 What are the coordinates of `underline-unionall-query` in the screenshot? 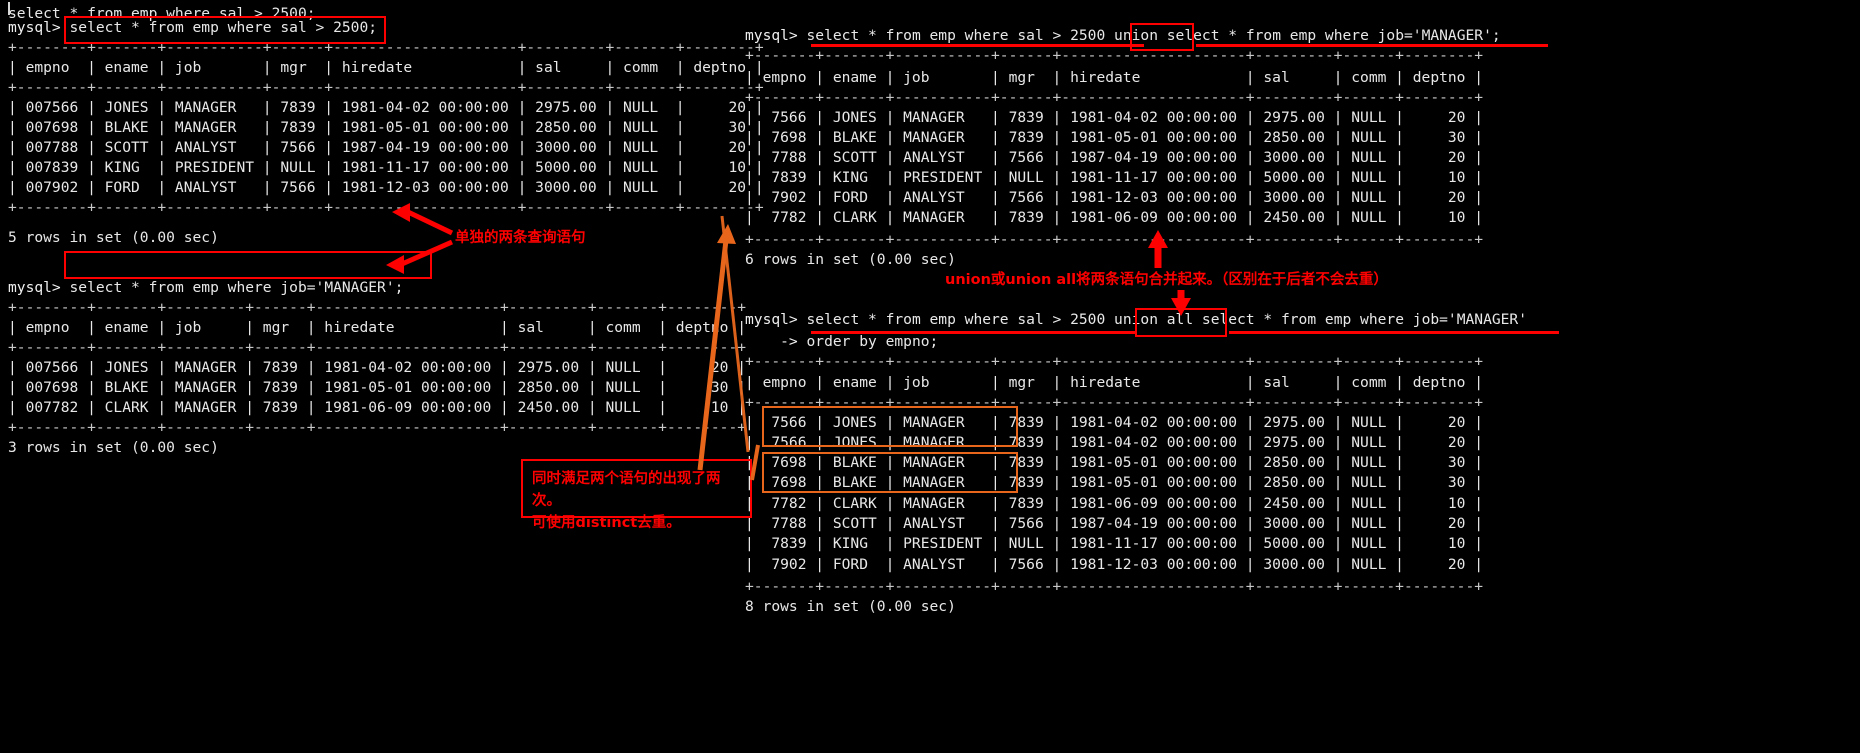 It's located at (973, 332).